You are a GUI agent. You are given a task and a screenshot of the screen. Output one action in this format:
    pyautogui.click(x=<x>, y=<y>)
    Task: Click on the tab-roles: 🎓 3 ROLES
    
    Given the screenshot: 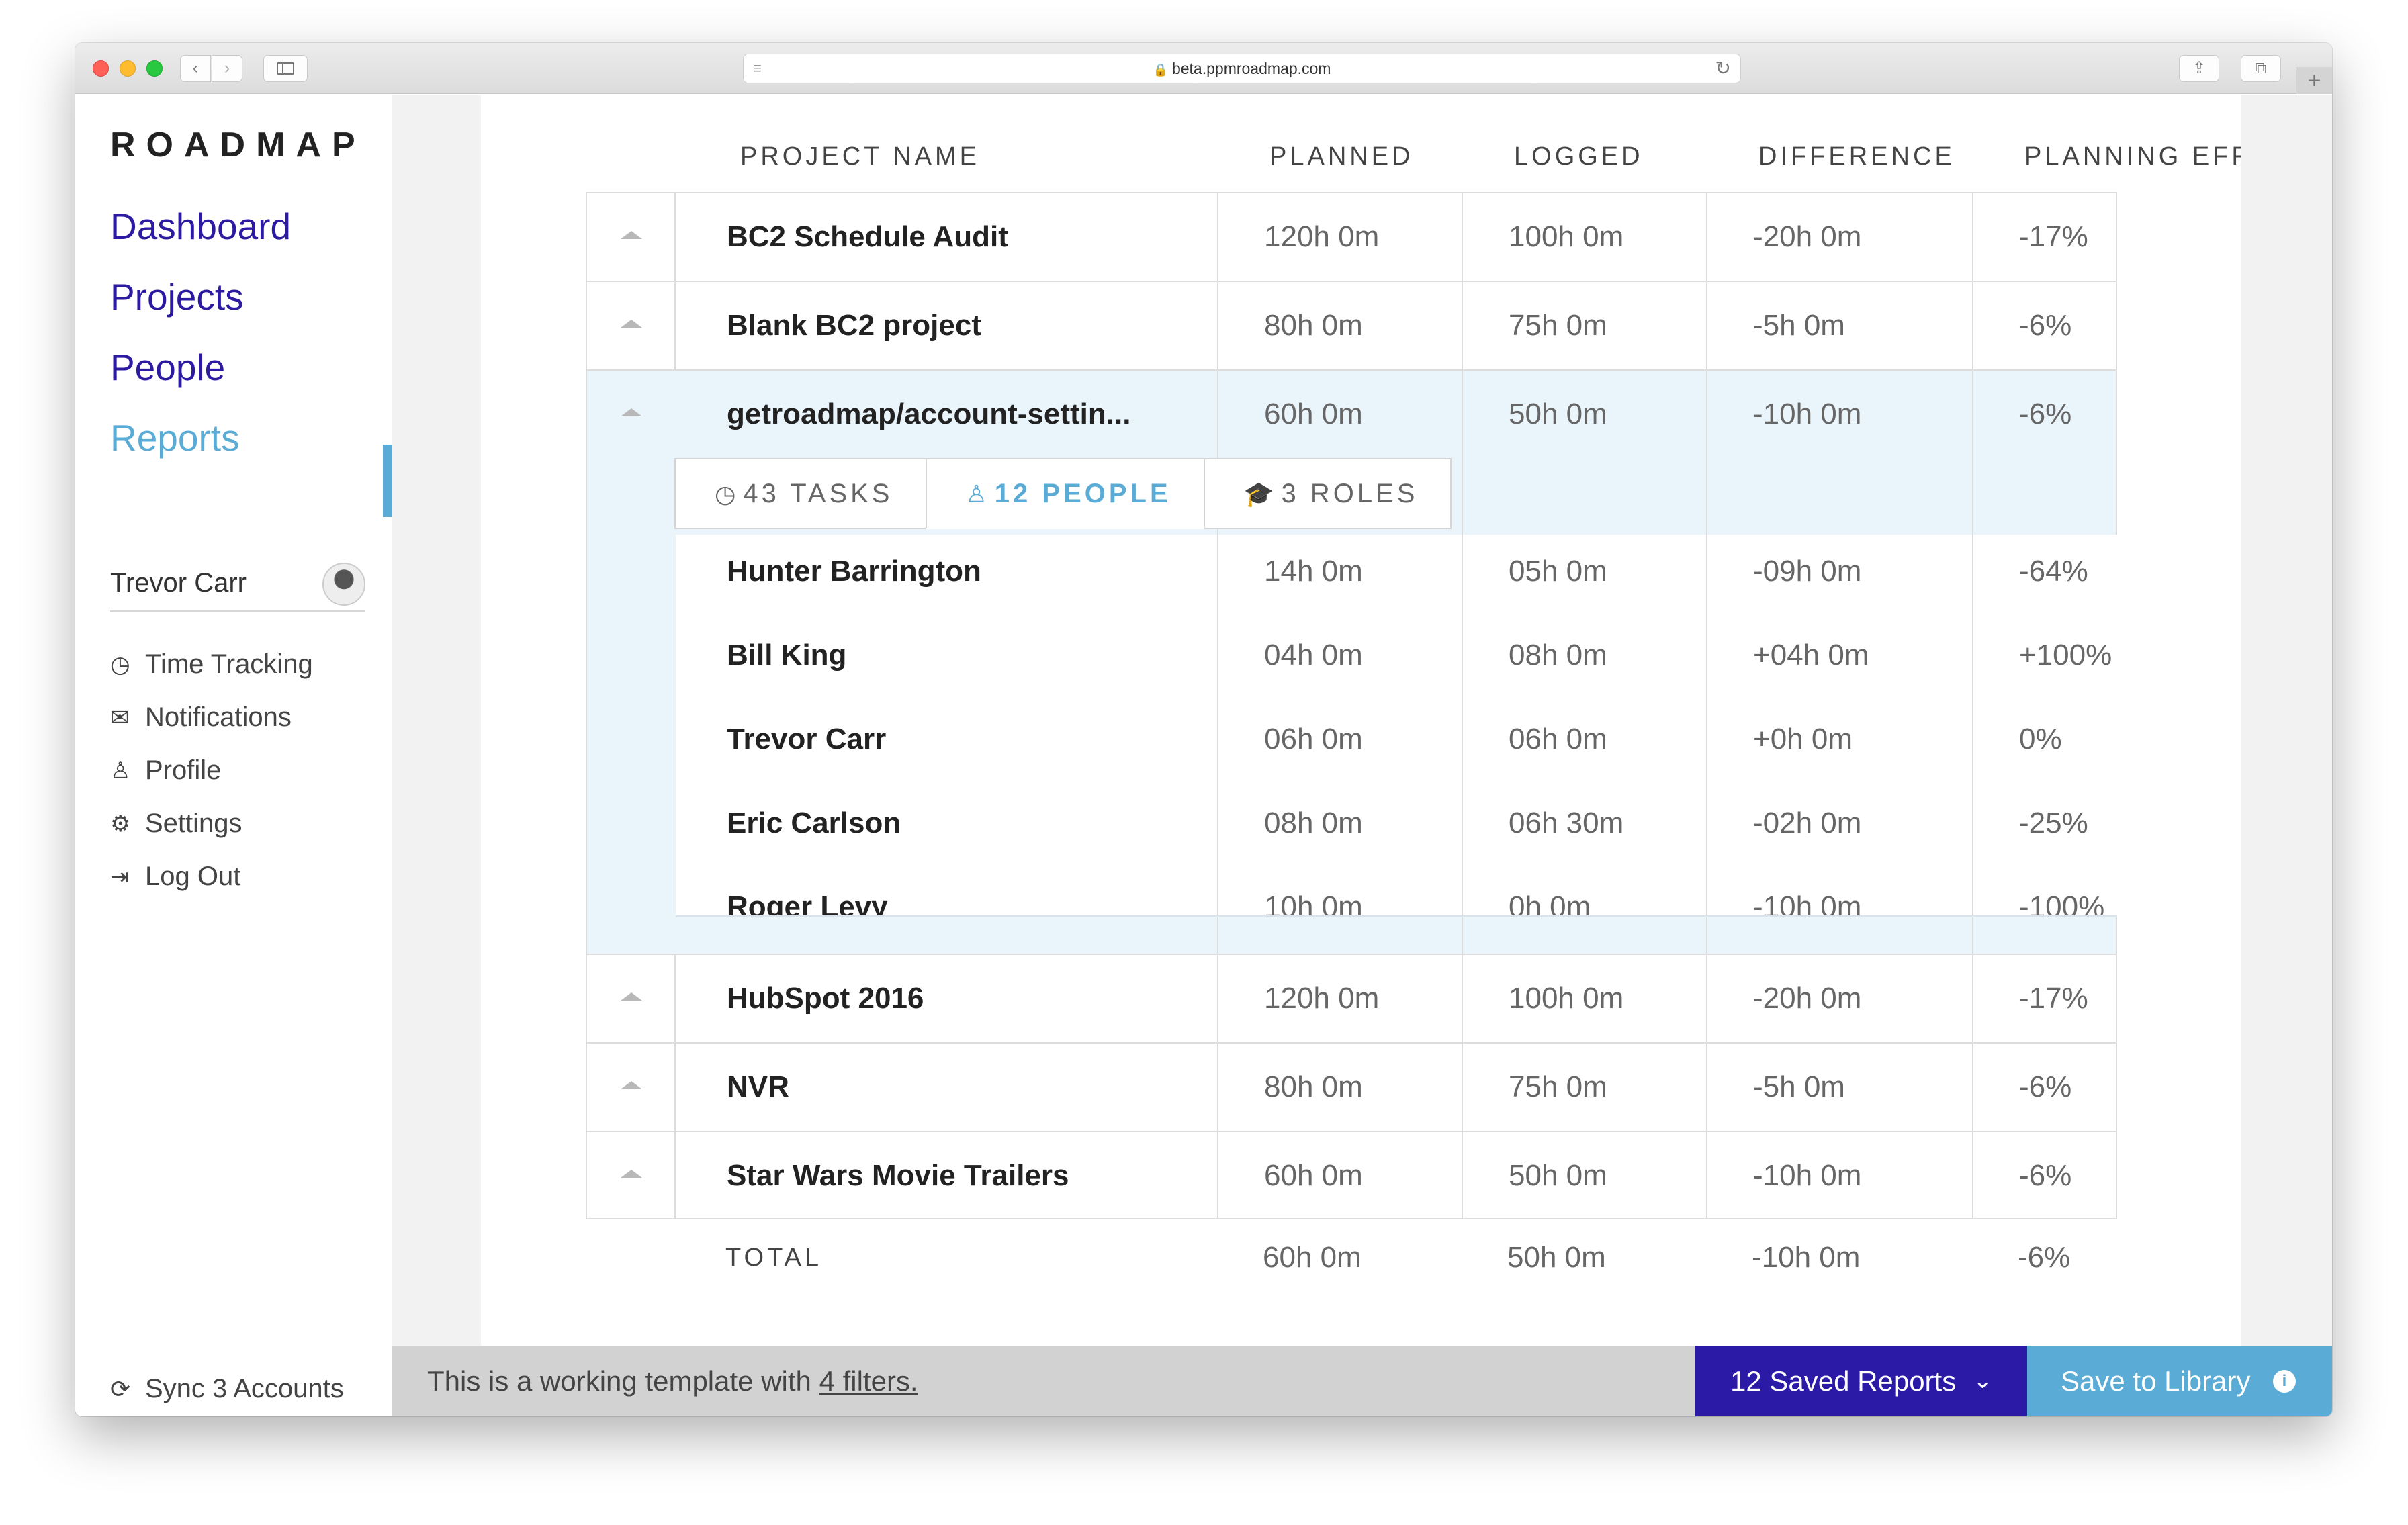 What is the action you would take?
    pyautogui.click(x=1328, y=493)
    